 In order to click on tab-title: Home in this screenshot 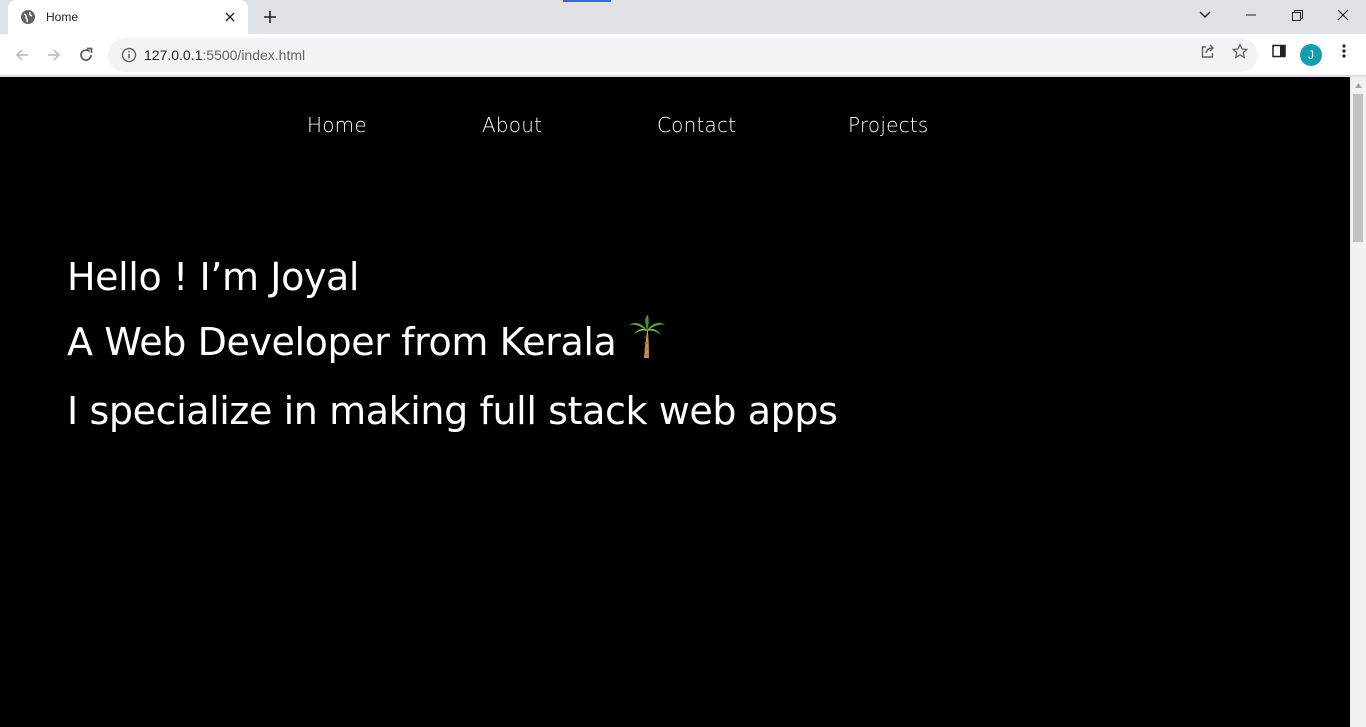, I will do `click(62, 17)`.